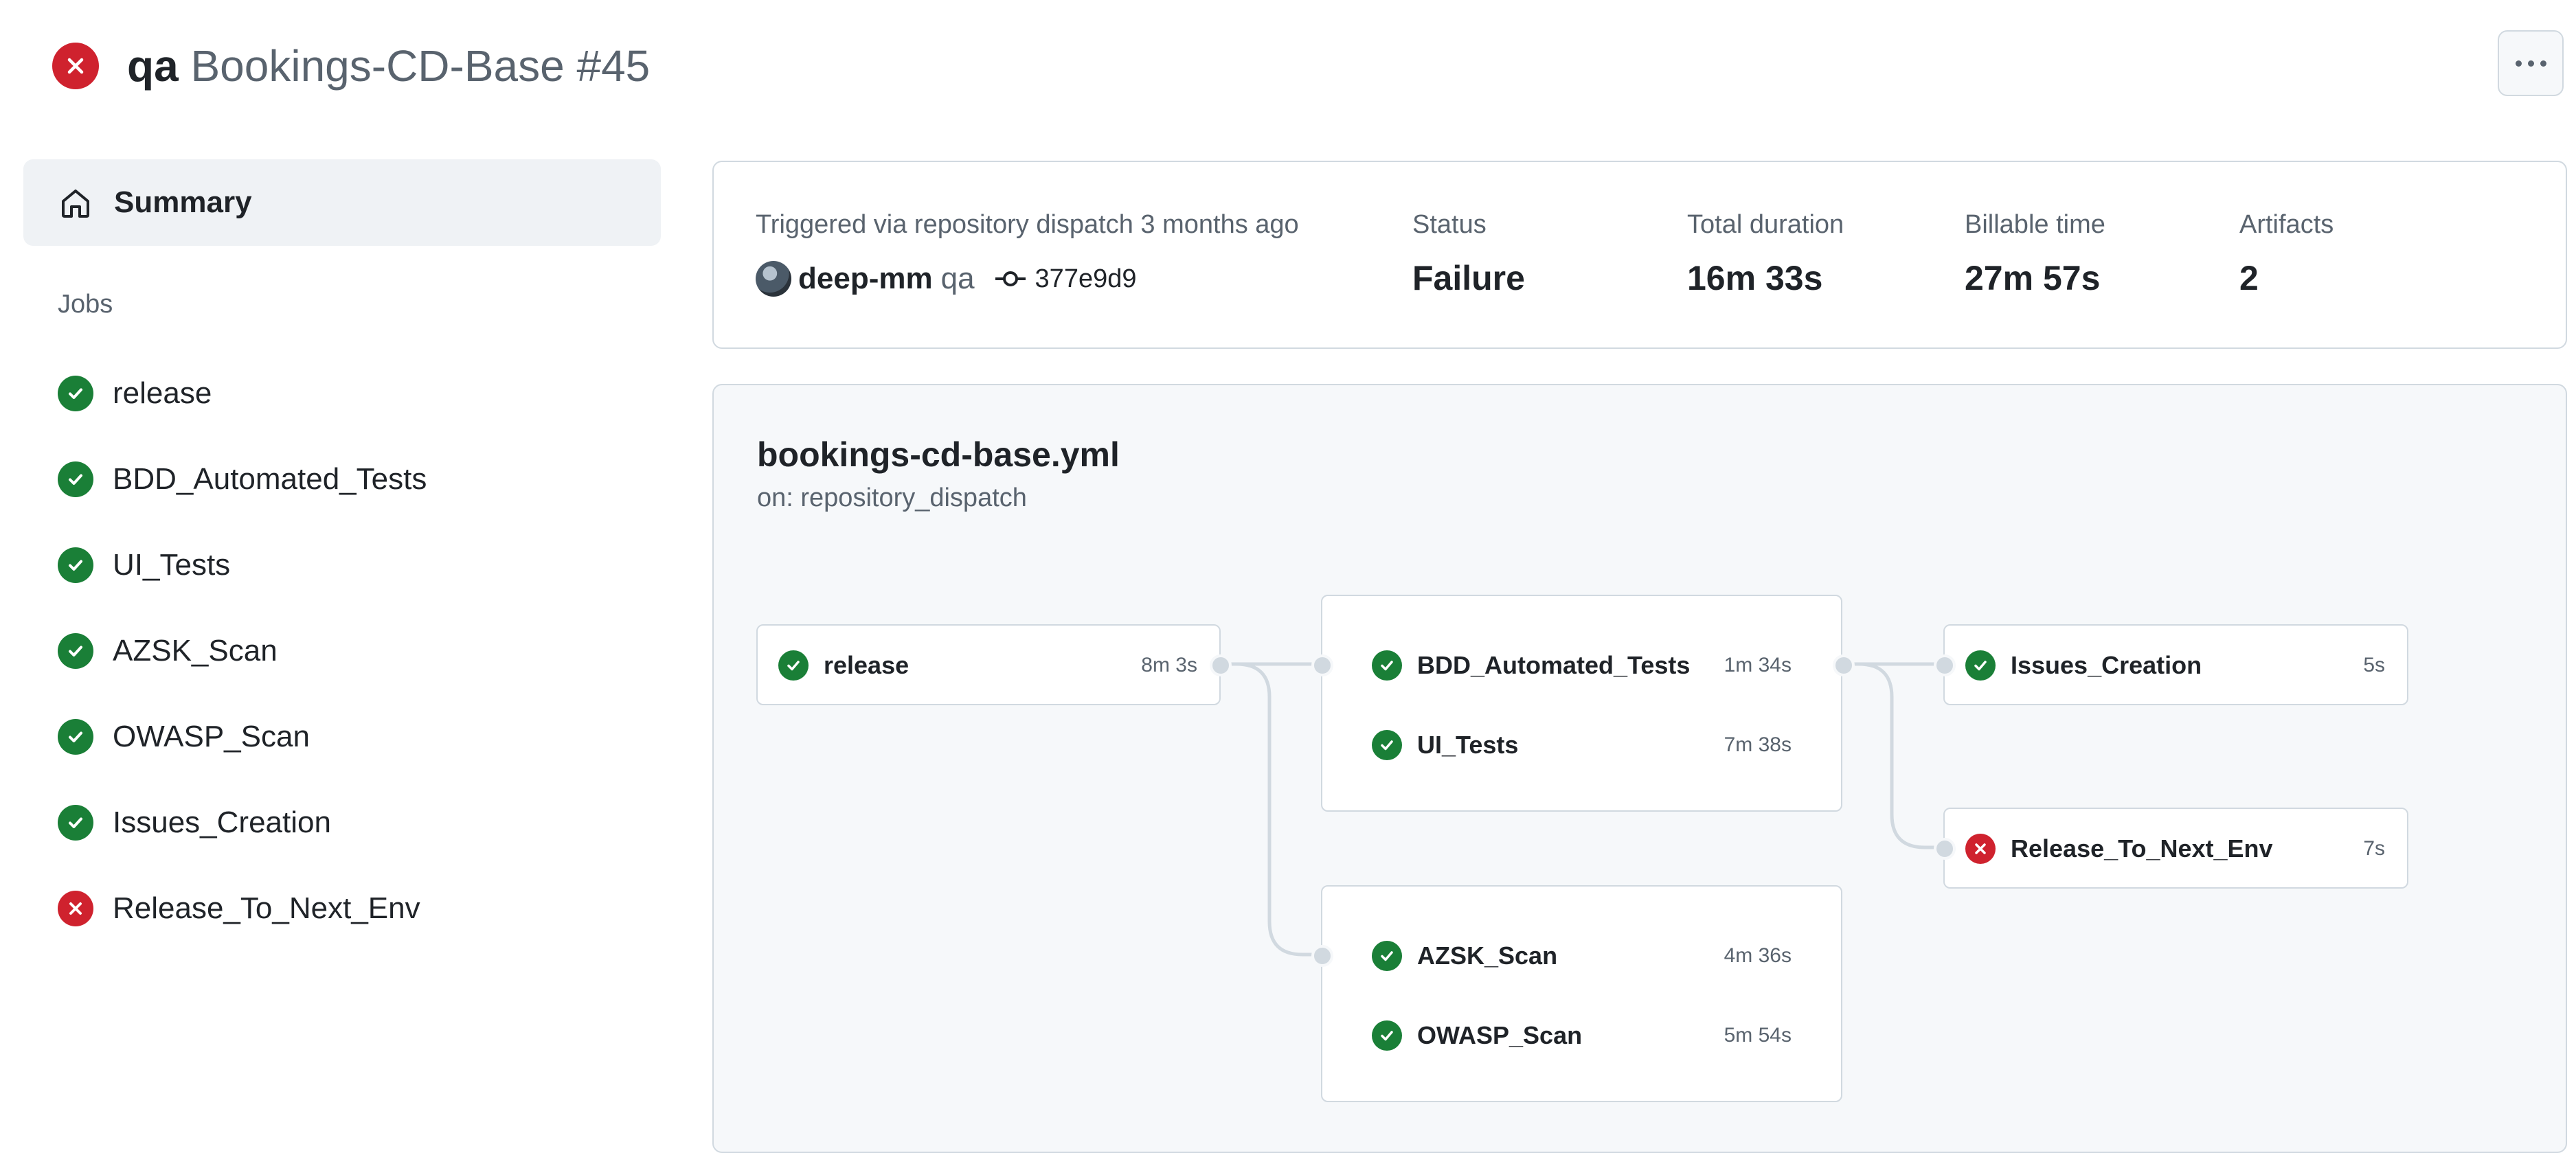 This screenshot has width=2576, height=1153. I want to click on graph-connectors, so click(1581, 809).